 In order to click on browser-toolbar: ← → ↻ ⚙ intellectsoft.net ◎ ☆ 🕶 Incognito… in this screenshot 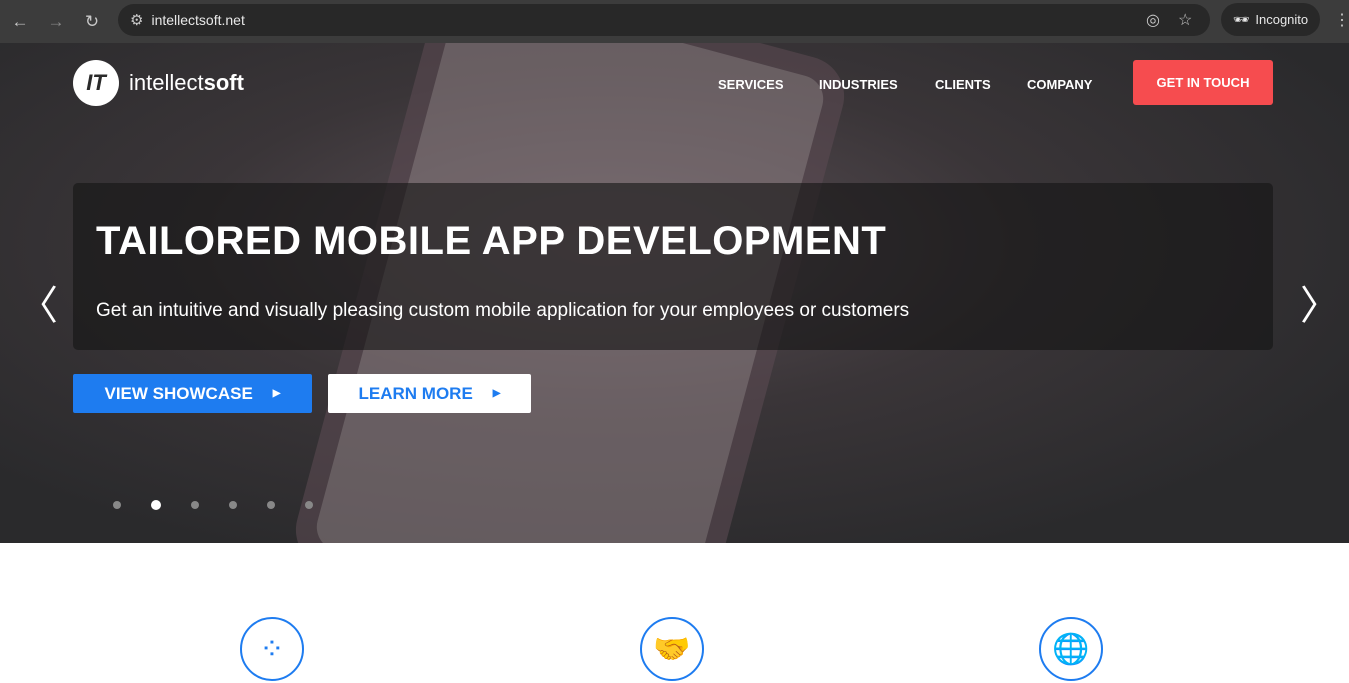, I will do `click(674, 21)`.